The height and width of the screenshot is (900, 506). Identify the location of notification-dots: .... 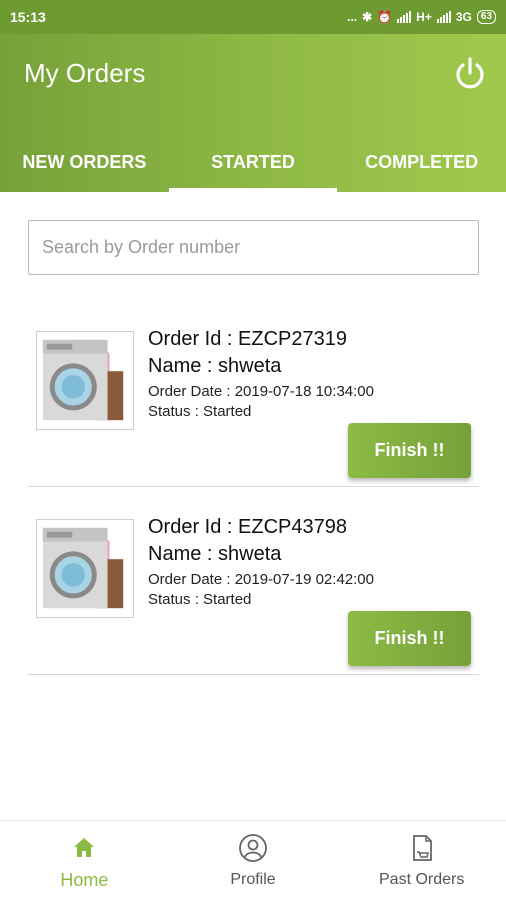
(352, 17).